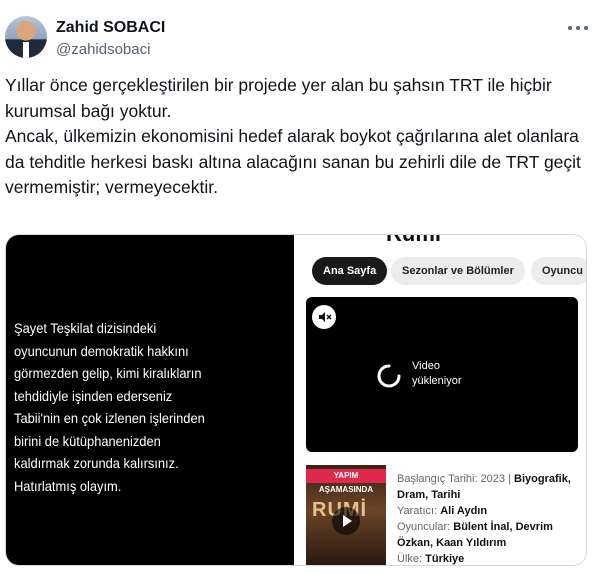  What do you see at coordinates (108, 373) in the screenshot?
I see `quote-line: görmezden gelip, kimi kiralıkların` at bounding box center [108, 373].